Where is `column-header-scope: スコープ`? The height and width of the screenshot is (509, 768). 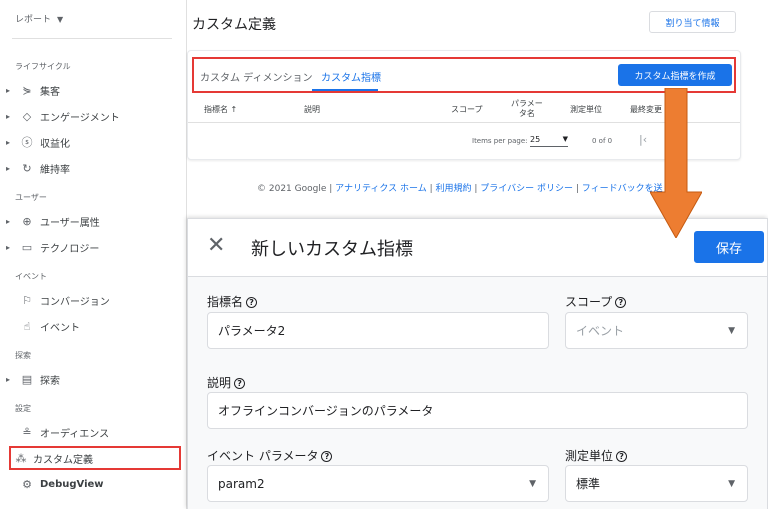 column-header-scope: スコープ is located at coordinates (467, 109).